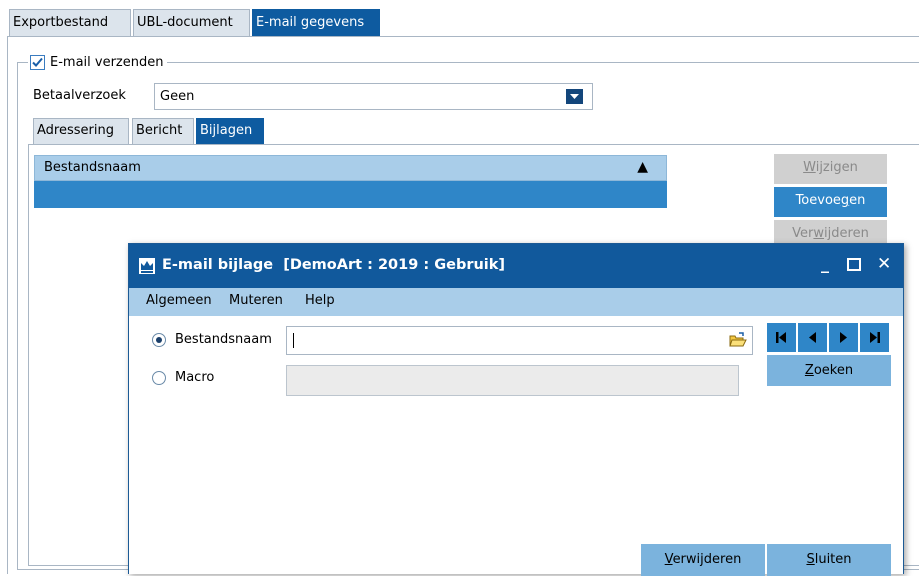  What do you see at coordinates (177, 96) in the screenshot?
I see `select-value: Geen` at bounding box center [177, 96].